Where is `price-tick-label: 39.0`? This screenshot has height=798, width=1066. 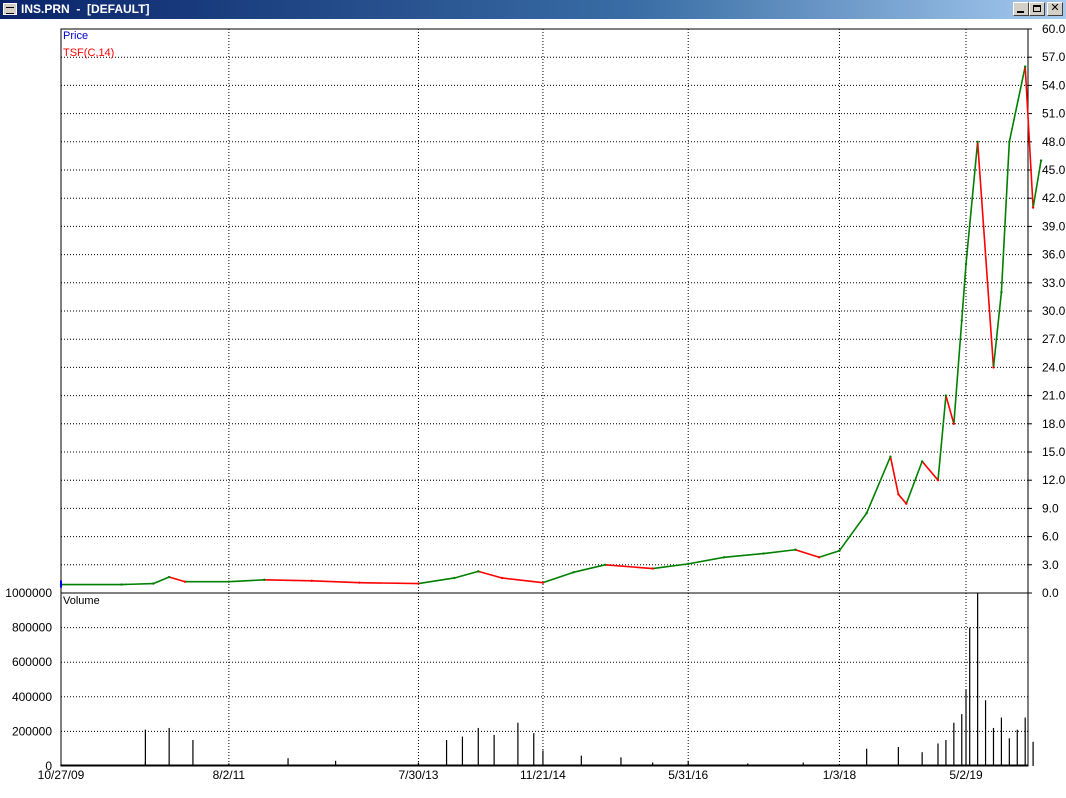
price-tick-label: 39.0 is located at coordinates (1054, 226).